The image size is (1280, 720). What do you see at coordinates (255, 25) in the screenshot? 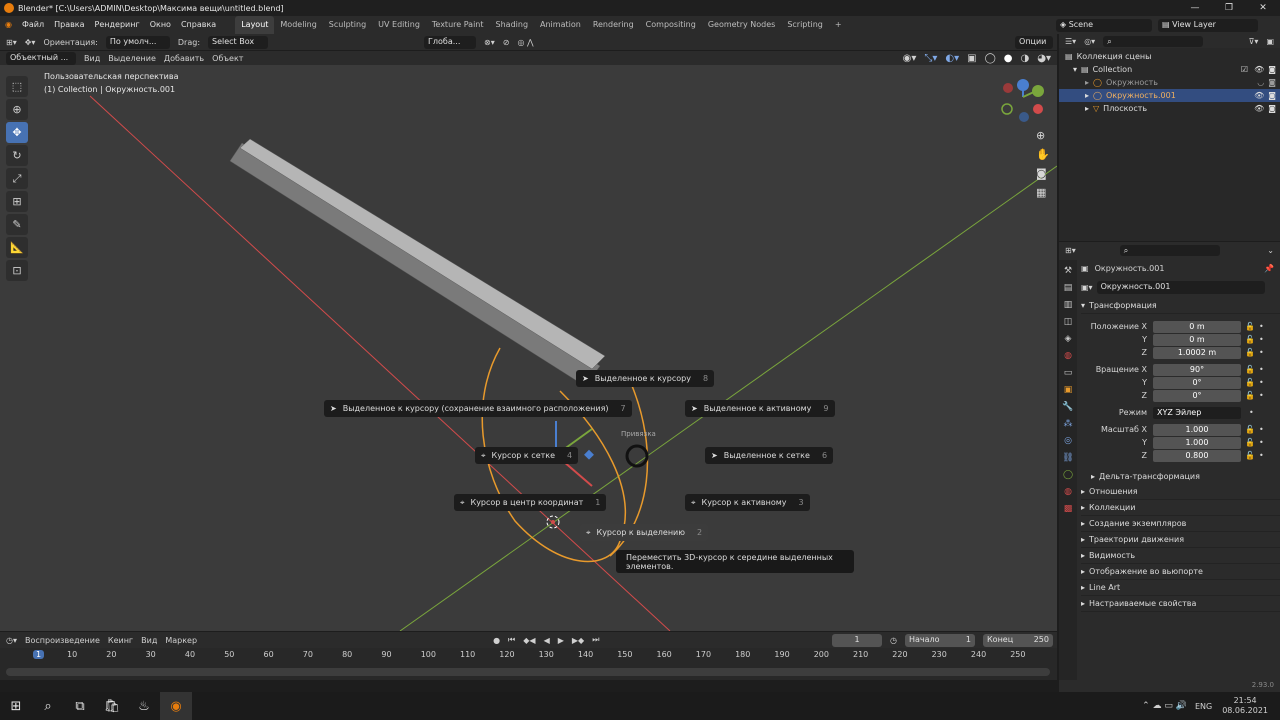
I see `tab-layout: Layout` at bounding box center [255, 25].